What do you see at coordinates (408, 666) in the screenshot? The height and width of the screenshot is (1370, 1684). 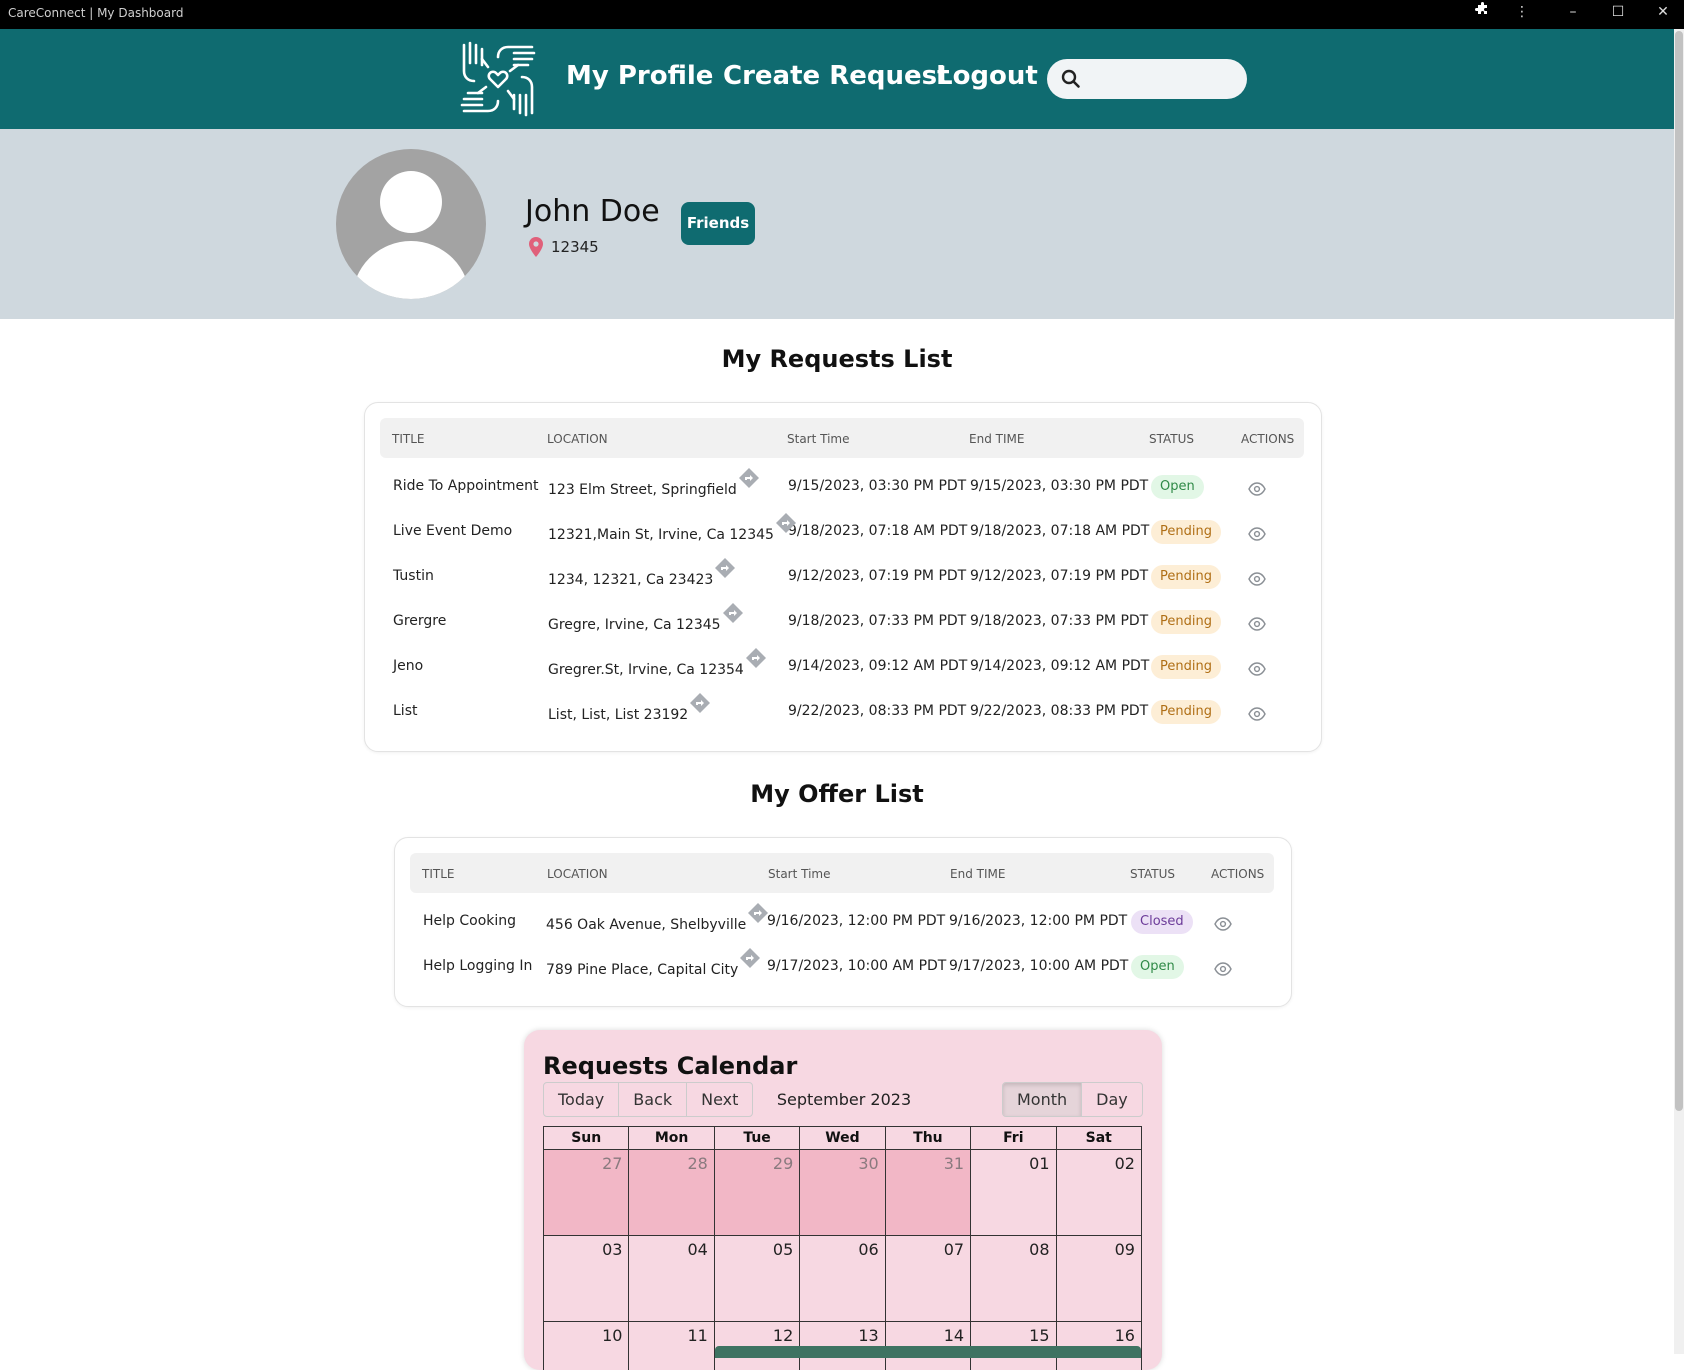 I see `row-title: Jeno` at bounding box center [408, 666].